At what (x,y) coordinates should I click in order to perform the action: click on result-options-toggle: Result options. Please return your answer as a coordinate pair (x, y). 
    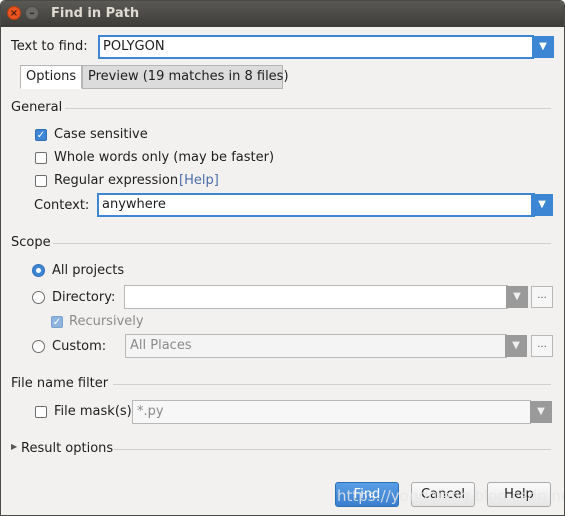
    Looking at the image, I should click on (67, 448).